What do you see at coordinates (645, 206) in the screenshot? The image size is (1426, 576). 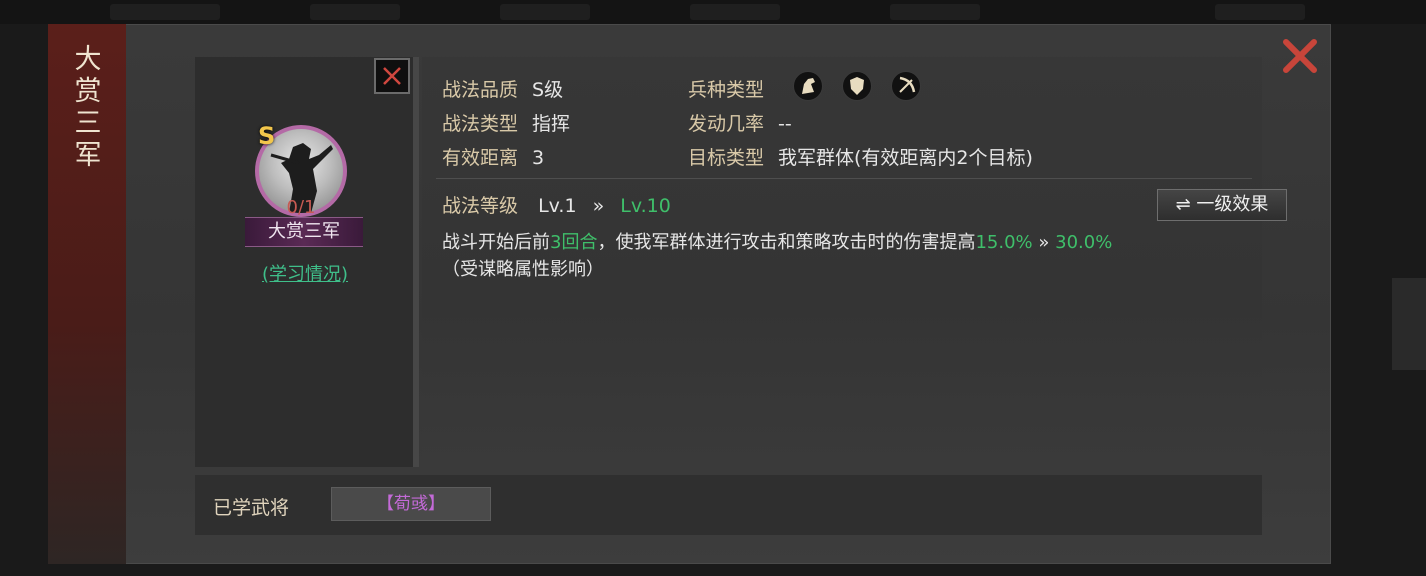 I see `level-to: Lv.10` at bounding box center [645, 206].